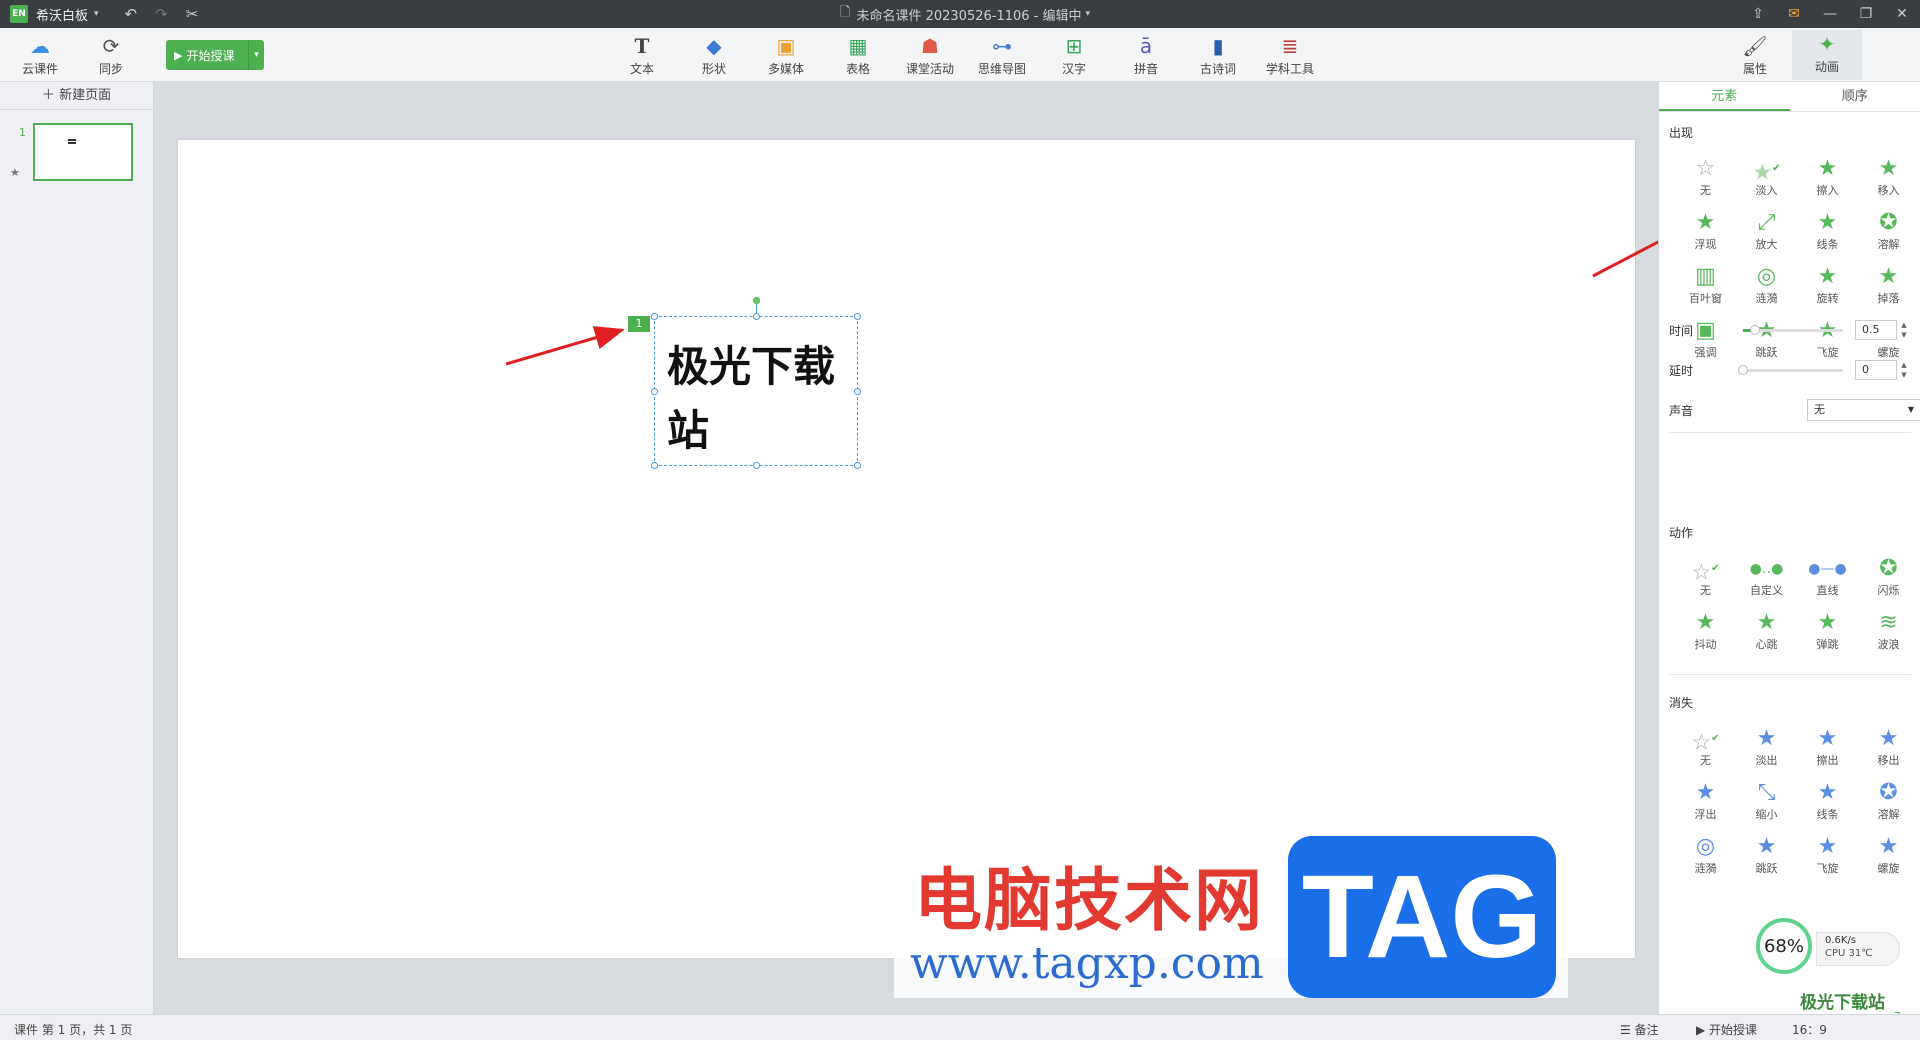  Describe the element at coordinates (1705, 579) in the screenshot. I see `action-effect-none: ☆✔ 无` at that location.